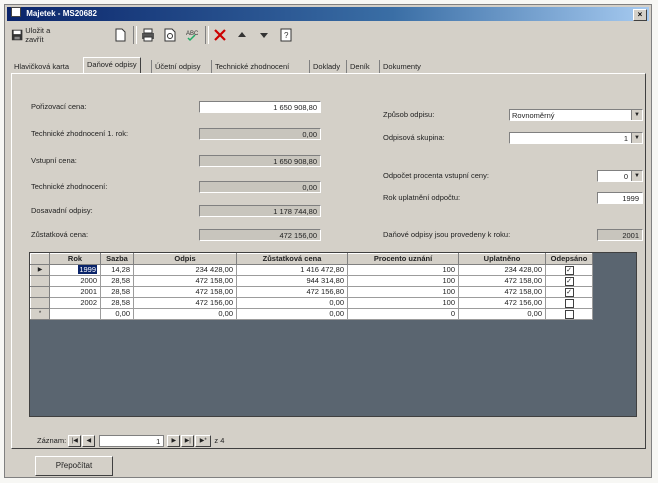  Describe the element at coordinates (75, 303) in the screenshot. I see `cell-rok: 2002` at that location.